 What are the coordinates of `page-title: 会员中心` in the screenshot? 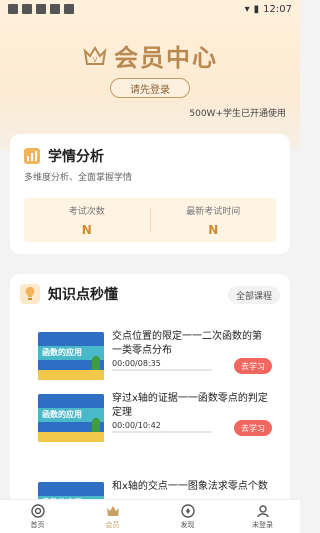 It's located at (166, 58).